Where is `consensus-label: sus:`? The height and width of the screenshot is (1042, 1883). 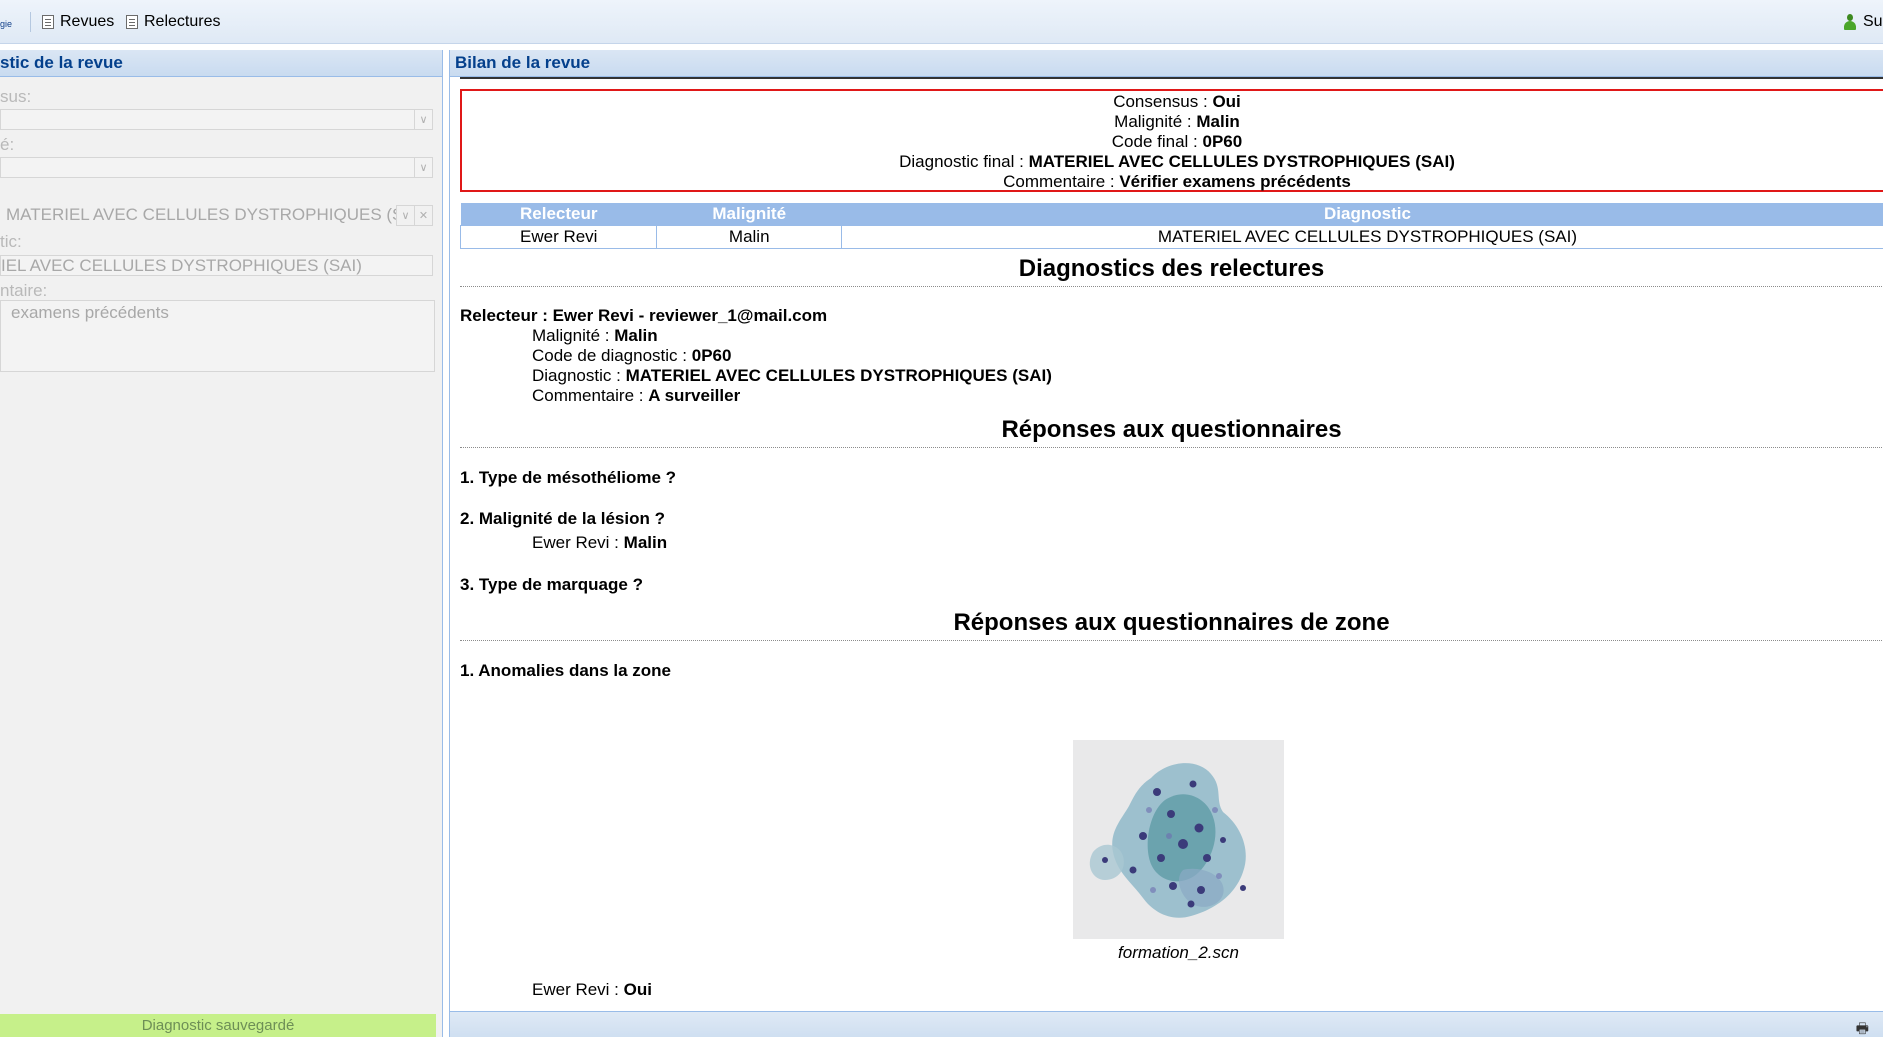 consensus-label: sus: is located at coordinates (15, 97).